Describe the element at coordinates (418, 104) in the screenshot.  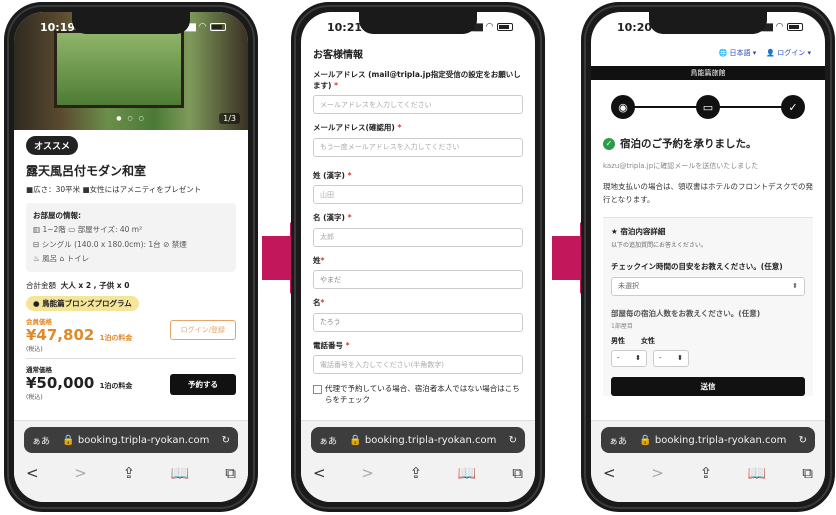
I see `email-input: メールアドレスを入力してください` at that location.